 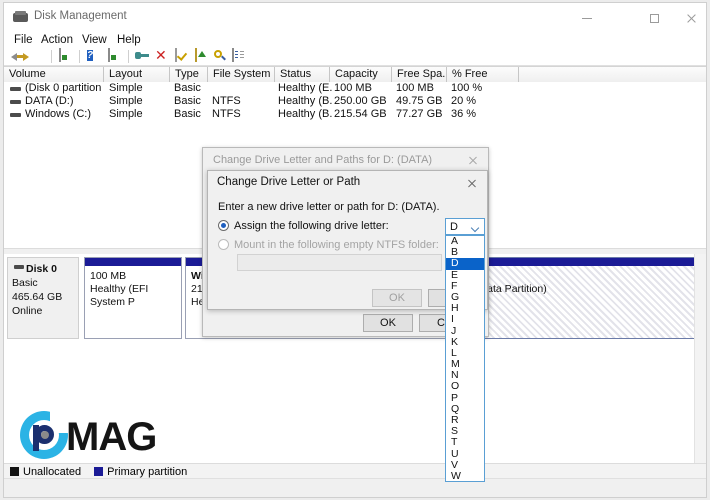 I want to click on column-header-capacity: Capacity, so click(x=361, y=74).